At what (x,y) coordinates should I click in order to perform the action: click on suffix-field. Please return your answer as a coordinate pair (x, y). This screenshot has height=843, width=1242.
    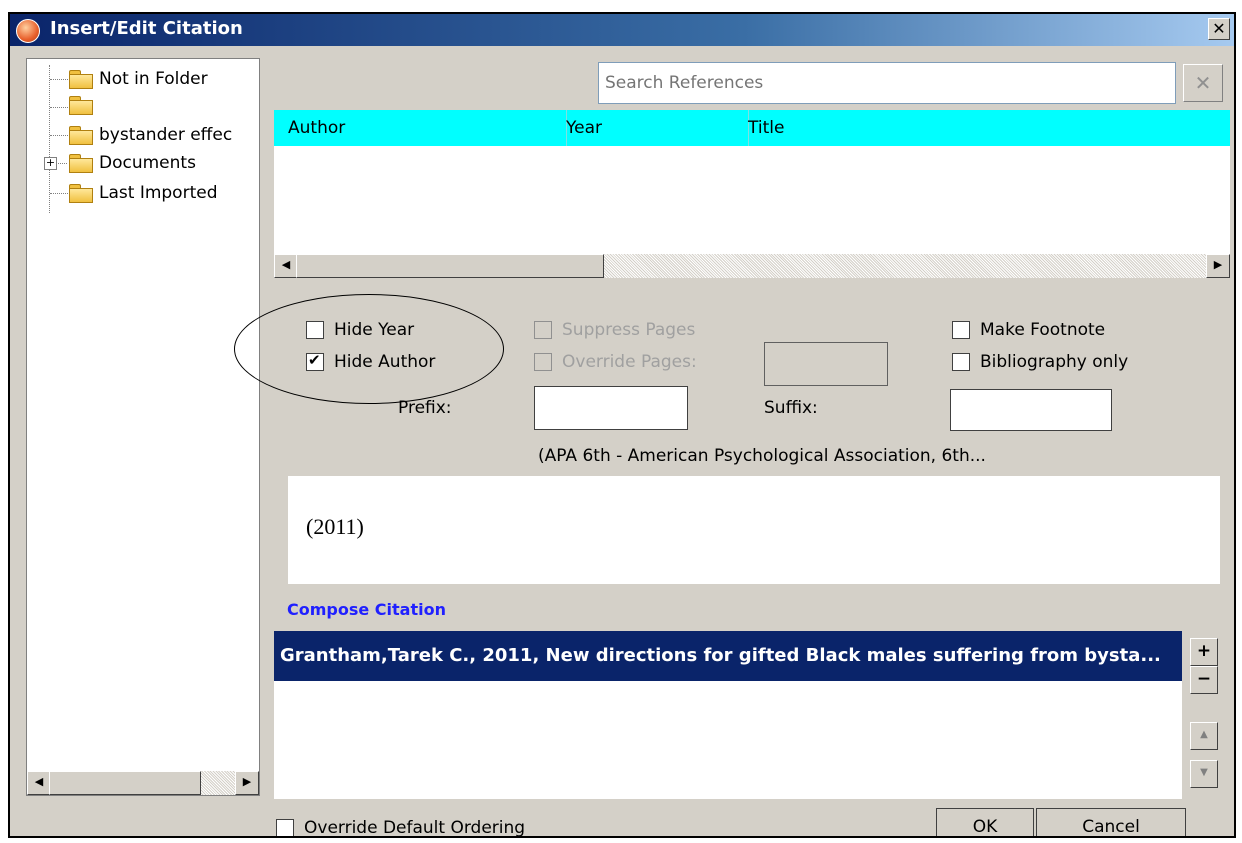
    Looking at the image, I should click on (1031, 410).